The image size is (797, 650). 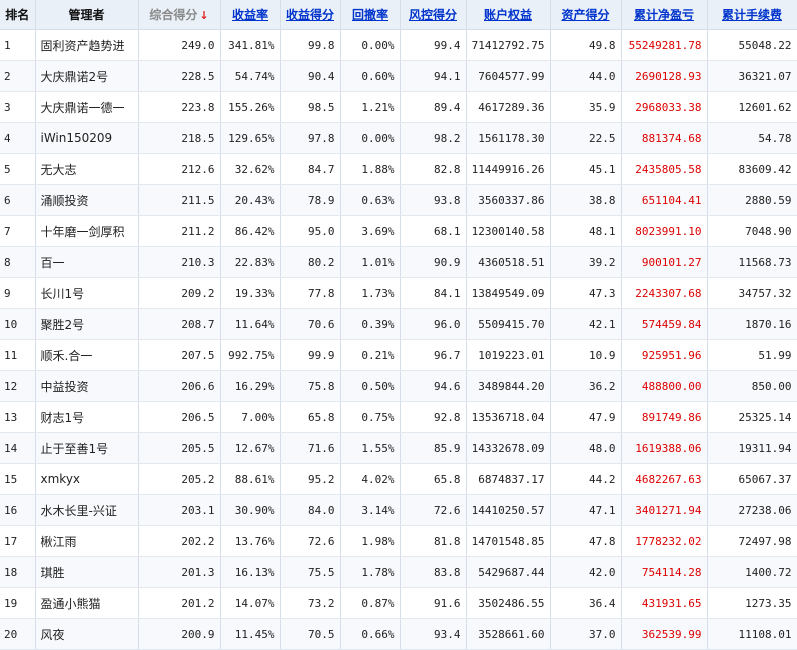 I want to click on cell-manager-name: 止于至善1号, so click(x=87, y=448).